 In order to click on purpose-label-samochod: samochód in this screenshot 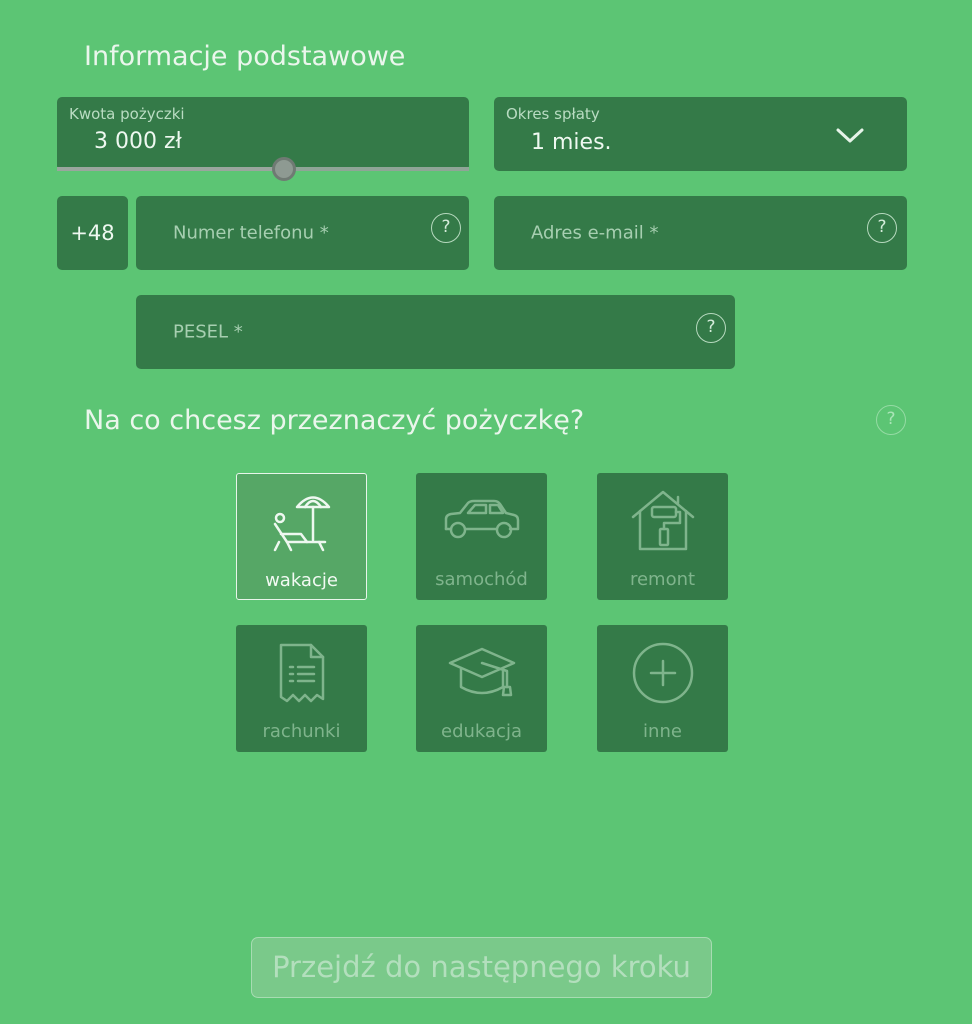, I will do `click(481, 579)`.